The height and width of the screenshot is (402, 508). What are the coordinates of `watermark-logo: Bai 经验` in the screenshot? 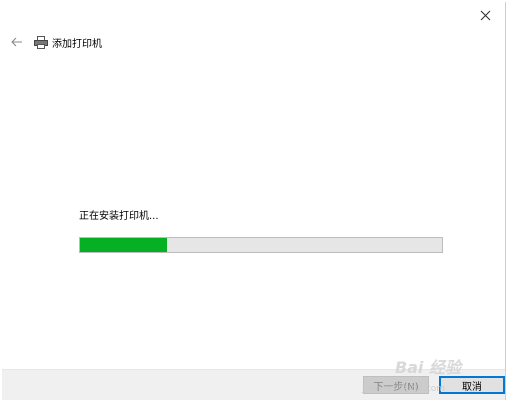 It's located at (427, 367).